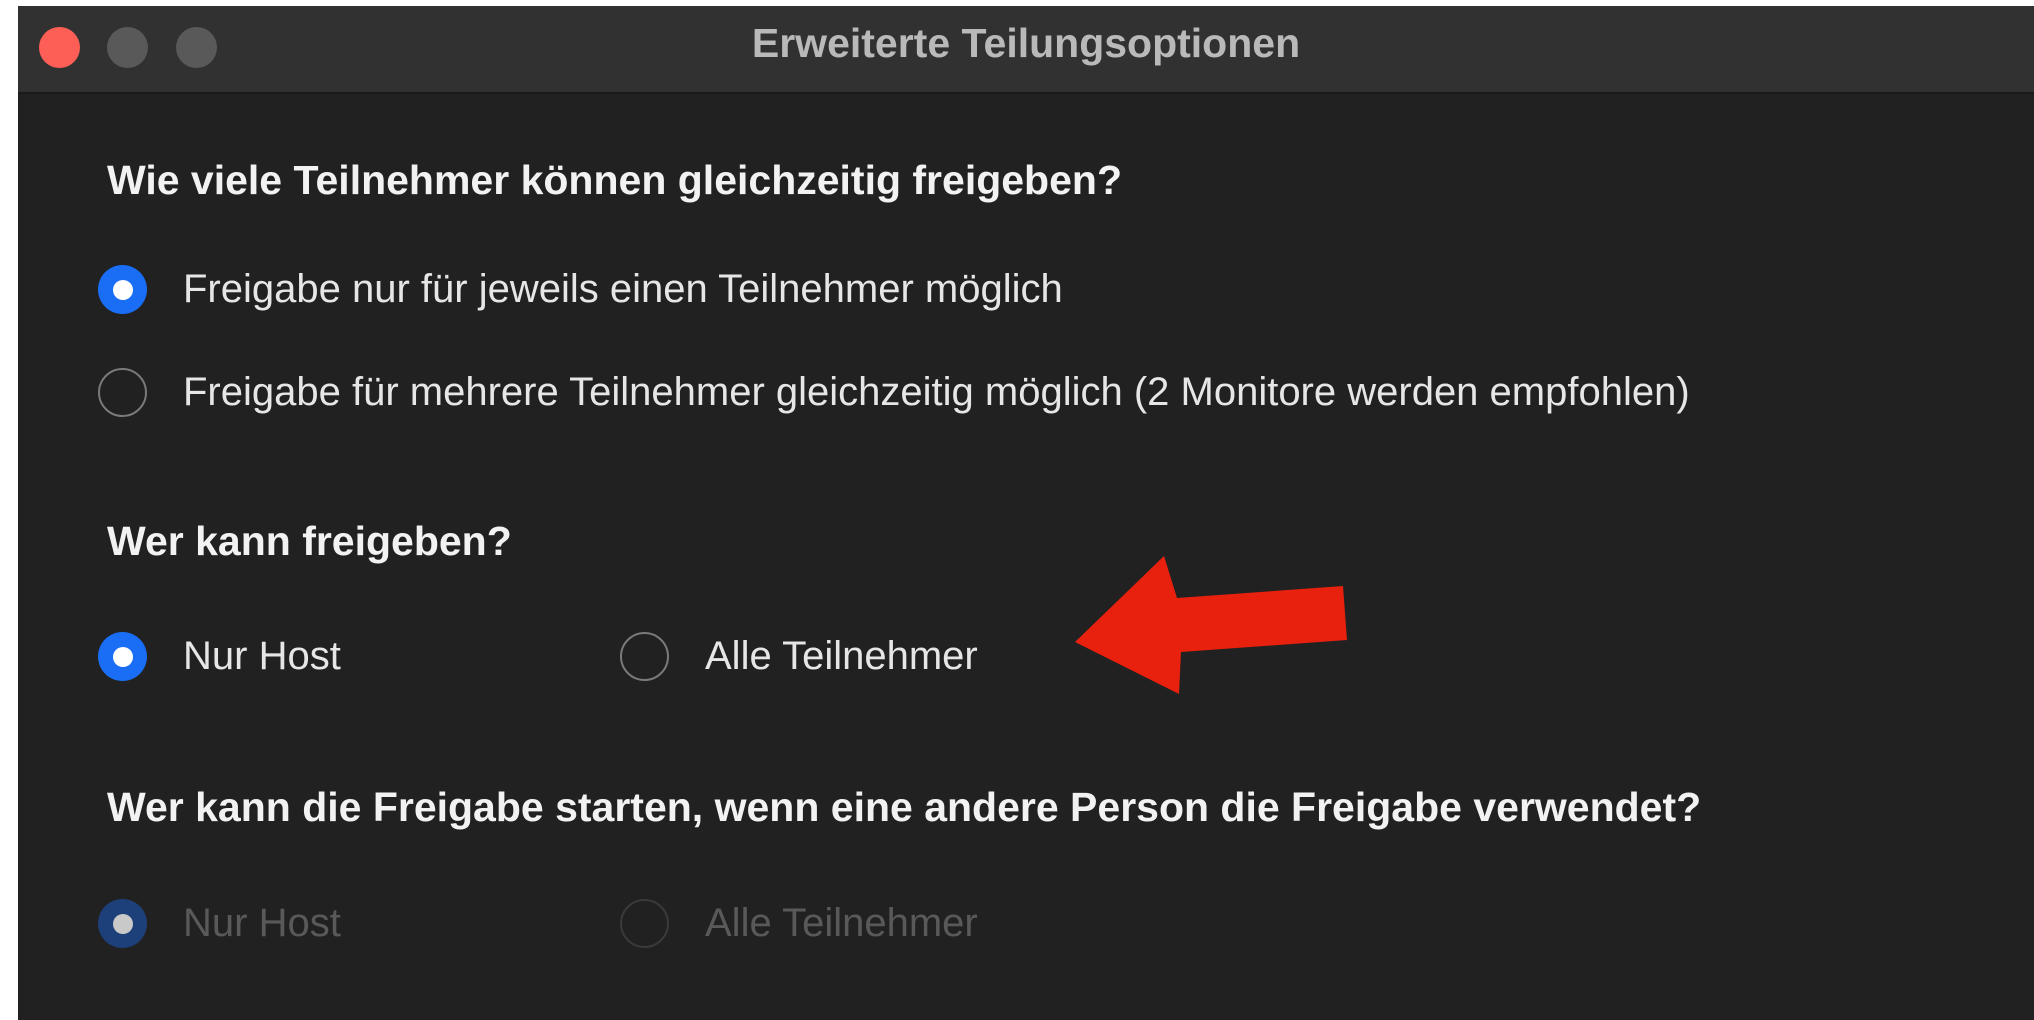 Image resolution: width=2034 pixels, height=1020 pixels. Describe the element at coordinates (841, 923) in the screenshot. I see `who-can-start-all-participants-label: Alle Teilnehmer` at that location.